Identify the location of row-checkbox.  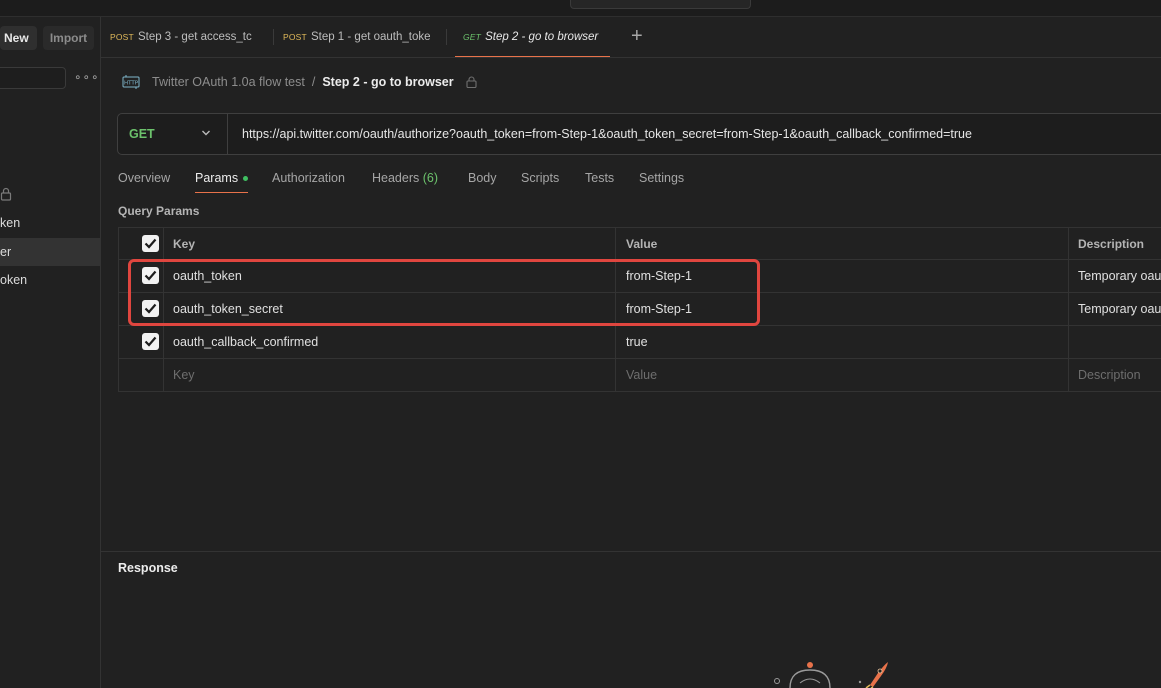
(150, 341).